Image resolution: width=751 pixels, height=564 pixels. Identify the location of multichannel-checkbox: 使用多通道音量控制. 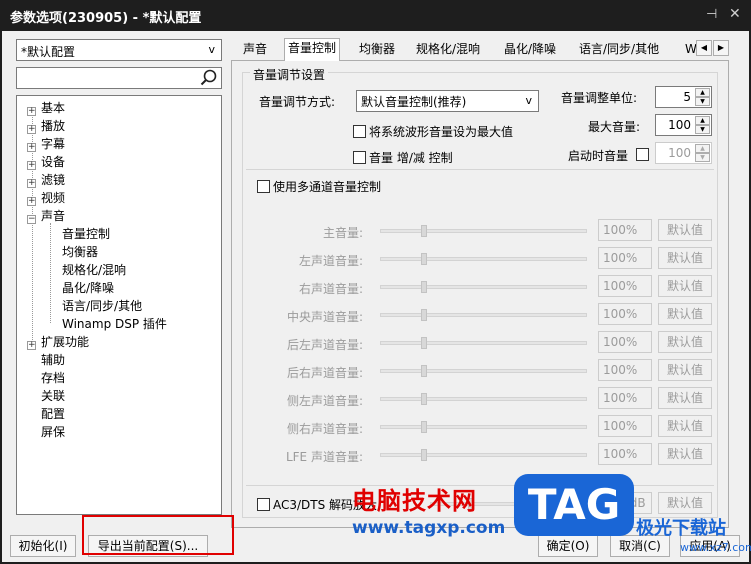
(319, 186).